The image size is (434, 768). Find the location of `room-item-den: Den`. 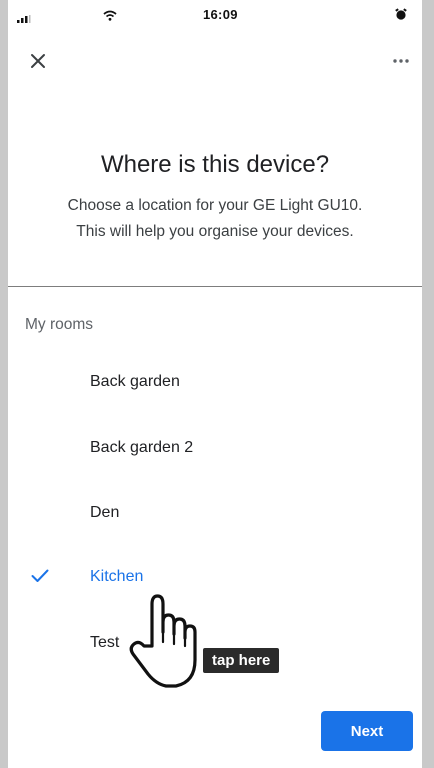

room-item-den: Den is located at coordinates (215, 514).